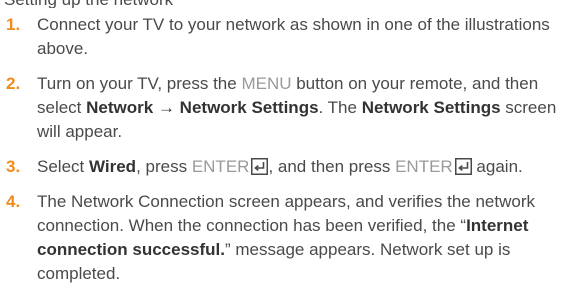  What do you see at coordinates (431, 107) in the screenshot?
I see `network-settings-screen-label: Network Settings` at bounding box center [431, 107].